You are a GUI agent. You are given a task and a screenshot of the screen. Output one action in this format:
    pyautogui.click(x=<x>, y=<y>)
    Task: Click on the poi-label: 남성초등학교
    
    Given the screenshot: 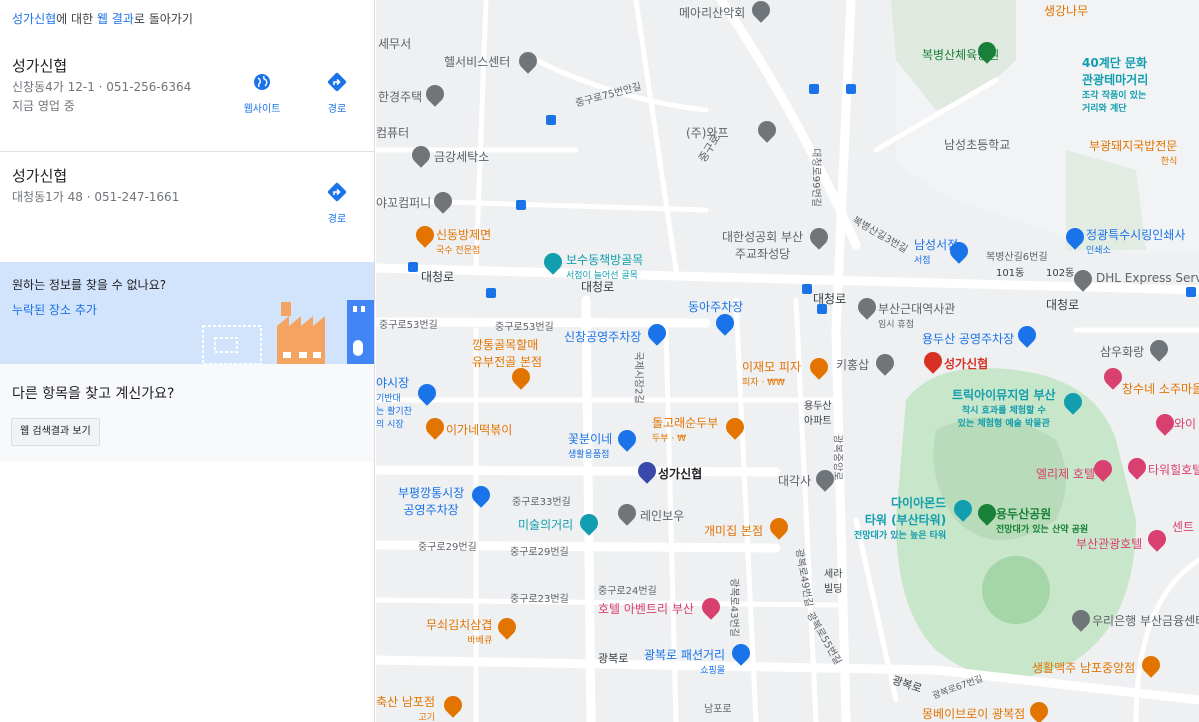 What is the action you would take?
    pyautogui.click(x=977, y=144)
    